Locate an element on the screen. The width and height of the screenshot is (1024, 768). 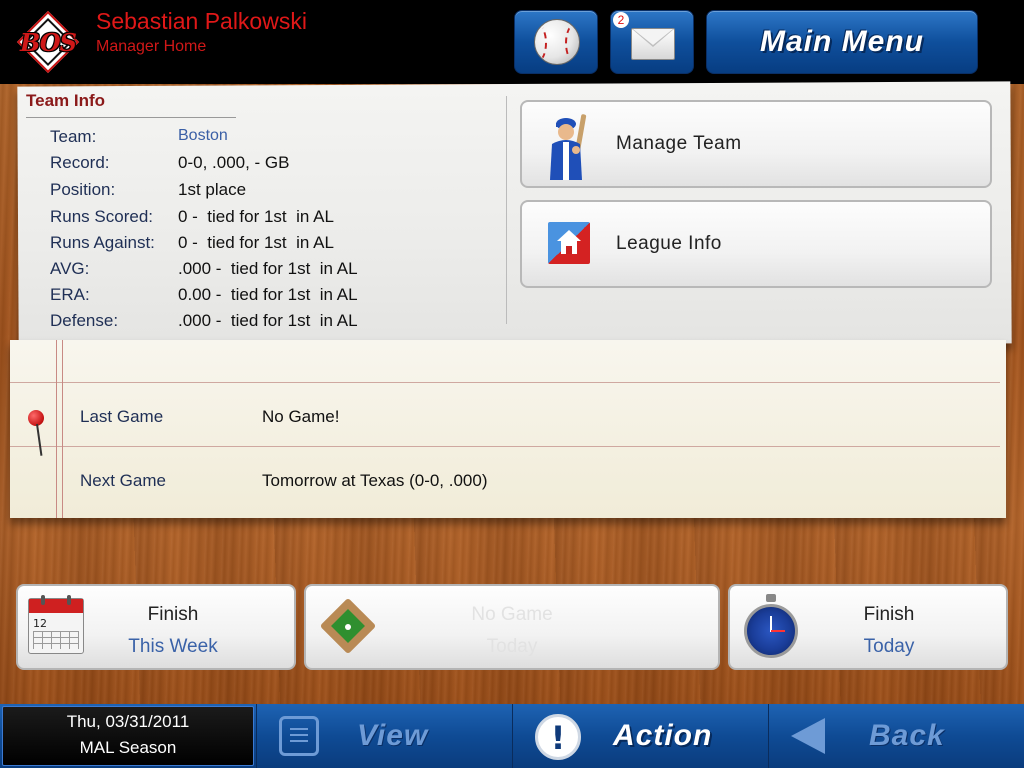
season-label: MAL Season is located at coordinates (128, 747).